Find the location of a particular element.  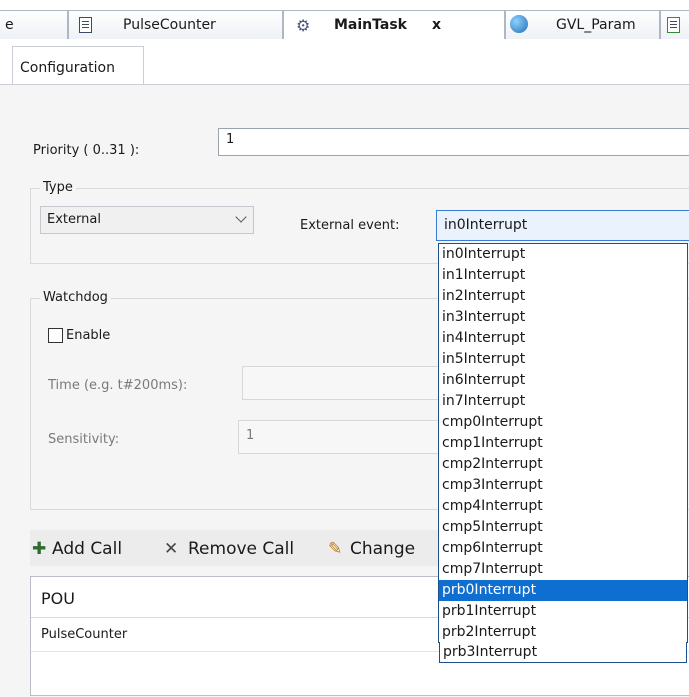

globe-icon is located at coordinates (519, 24).